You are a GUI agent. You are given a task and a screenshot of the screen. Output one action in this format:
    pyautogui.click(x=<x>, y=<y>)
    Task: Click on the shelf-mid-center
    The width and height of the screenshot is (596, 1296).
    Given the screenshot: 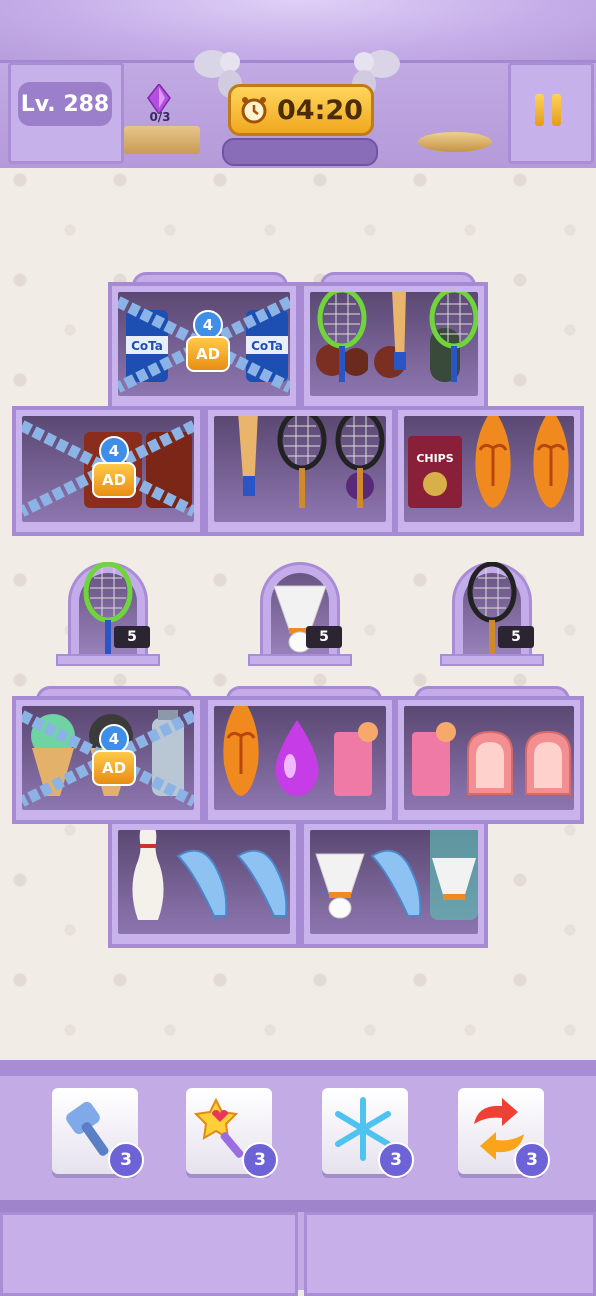 What is the action you would take?
    pyautogui.click(x=300, y=471)
    